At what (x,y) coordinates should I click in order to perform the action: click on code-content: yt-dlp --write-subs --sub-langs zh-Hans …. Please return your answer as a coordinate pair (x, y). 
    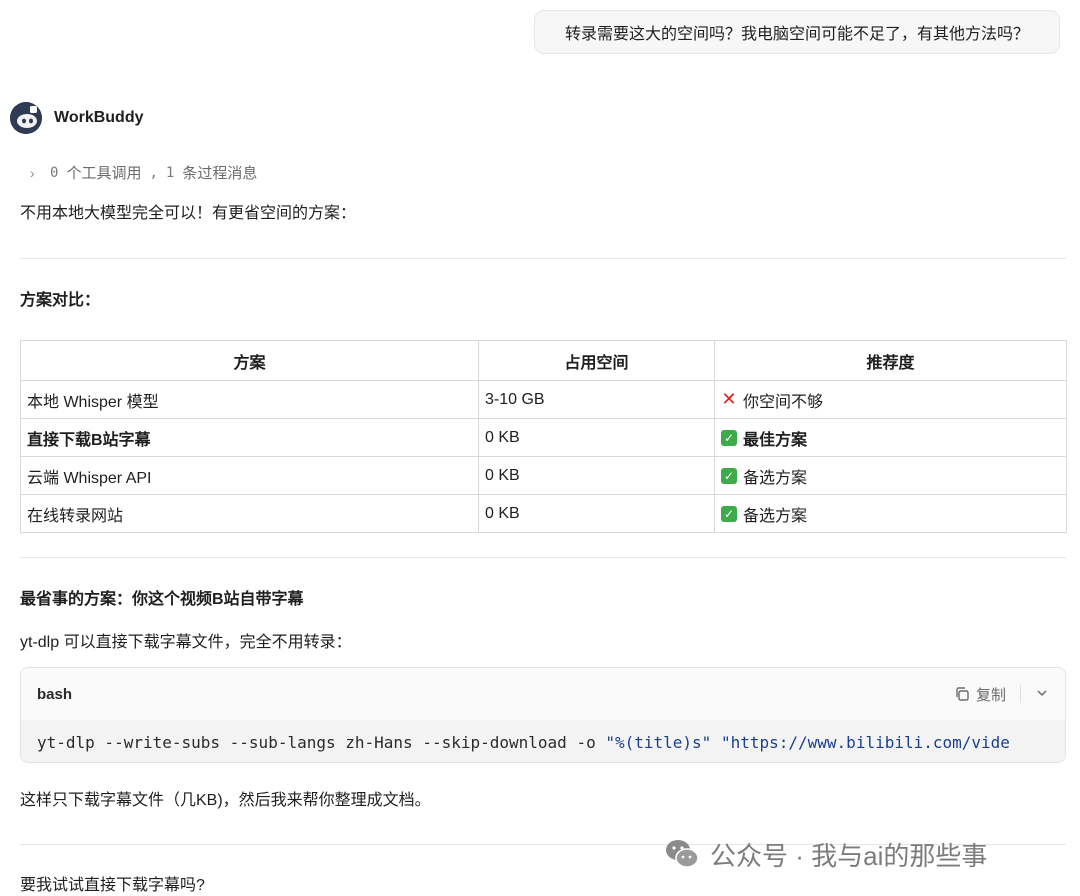
    Looking at the image, I should click on (543, 741).